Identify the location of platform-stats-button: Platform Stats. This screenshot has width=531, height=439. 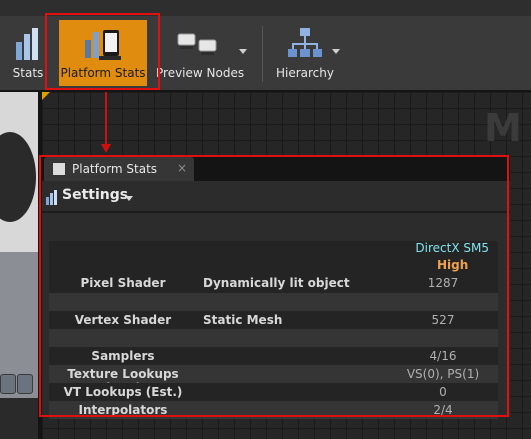
(103, 53).